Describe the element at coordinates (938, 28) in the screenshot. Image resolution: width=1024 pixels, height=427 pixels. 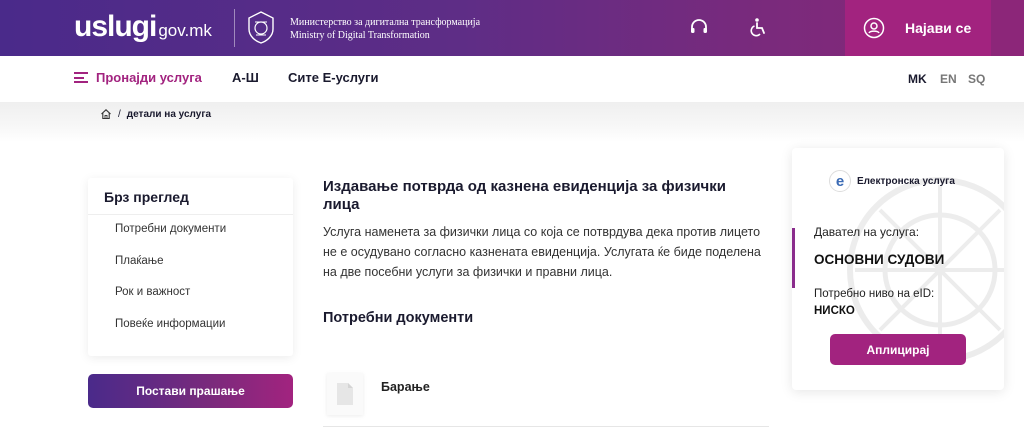
I see `login-label: Најави се` at that location.